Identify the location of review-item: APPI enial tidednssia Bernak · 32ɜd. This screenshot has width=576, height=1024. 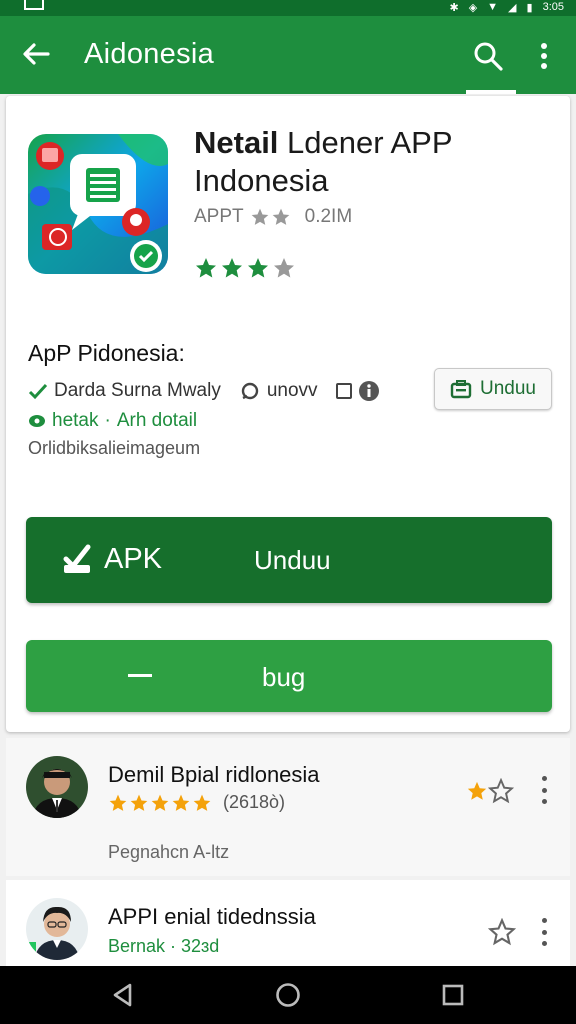
(288, 923).